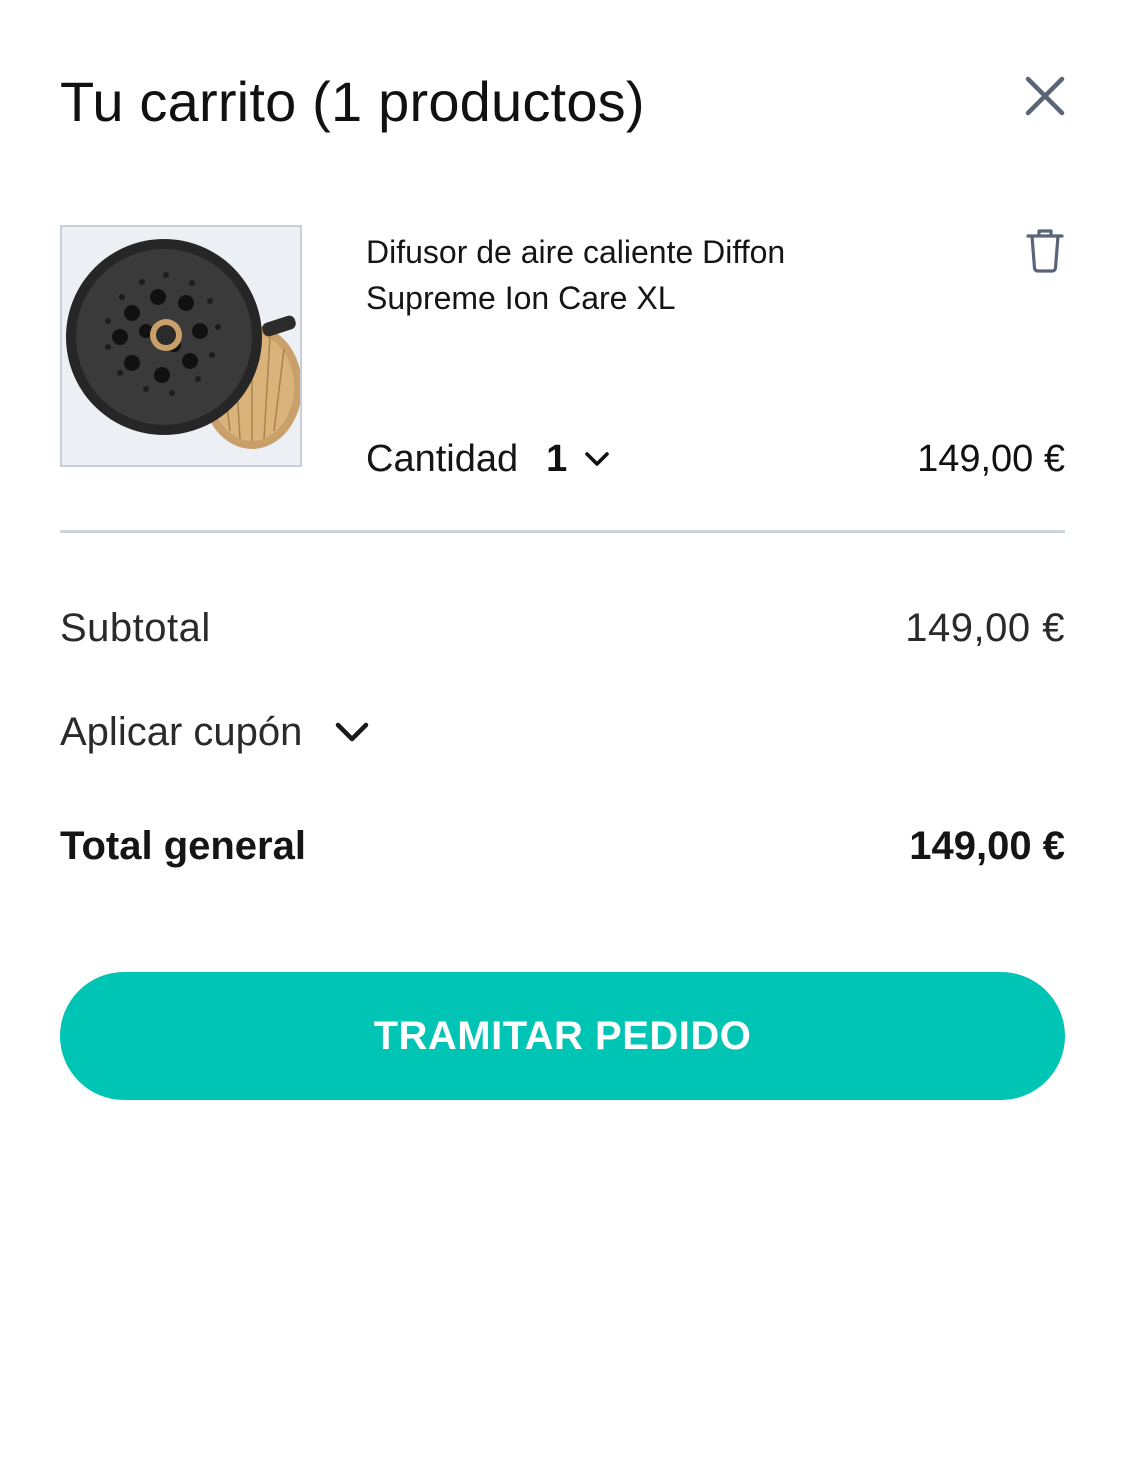 This screenshot has height=1472, width=1125. I want to click on quantity-row: Cantidad 1, so click(488, 459).